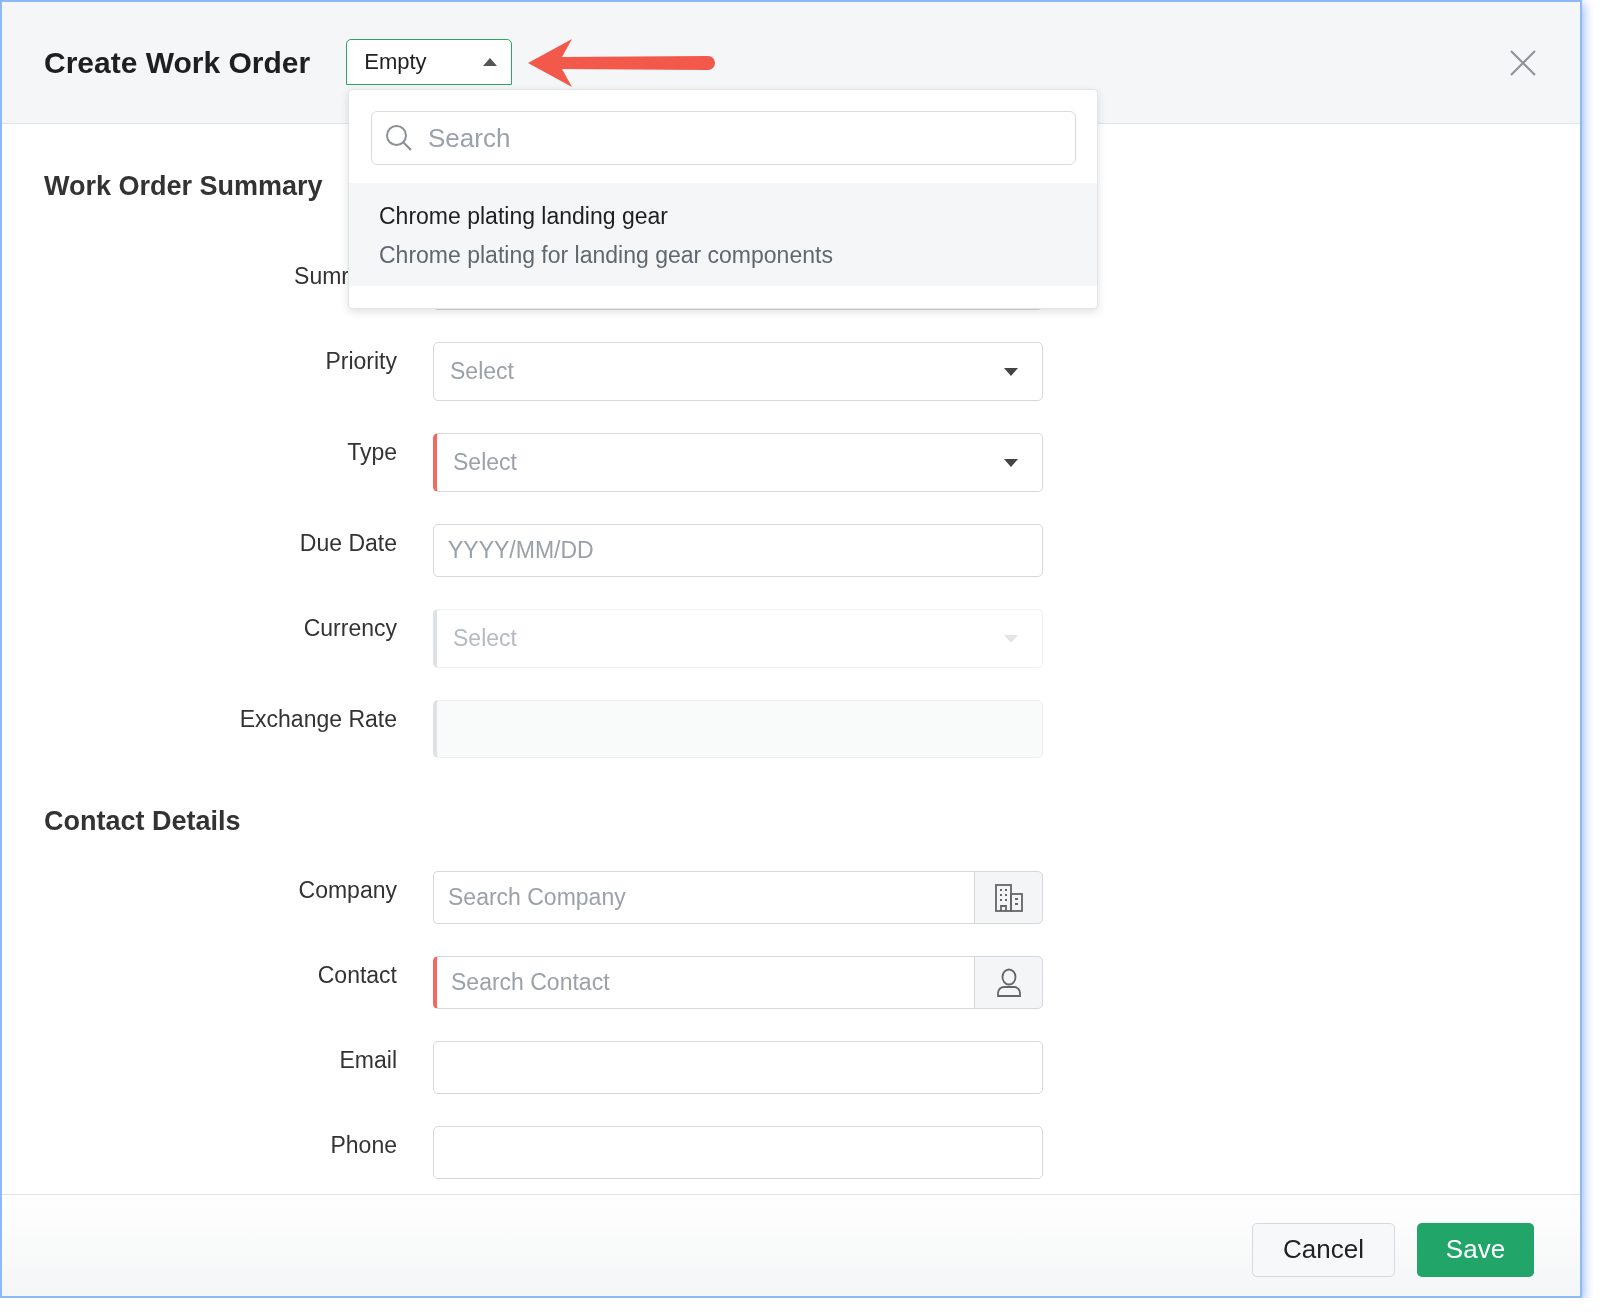 The height and width of the screenshot is (1316, 1600). I want to click on field-label: Currency, so click(349, 628).